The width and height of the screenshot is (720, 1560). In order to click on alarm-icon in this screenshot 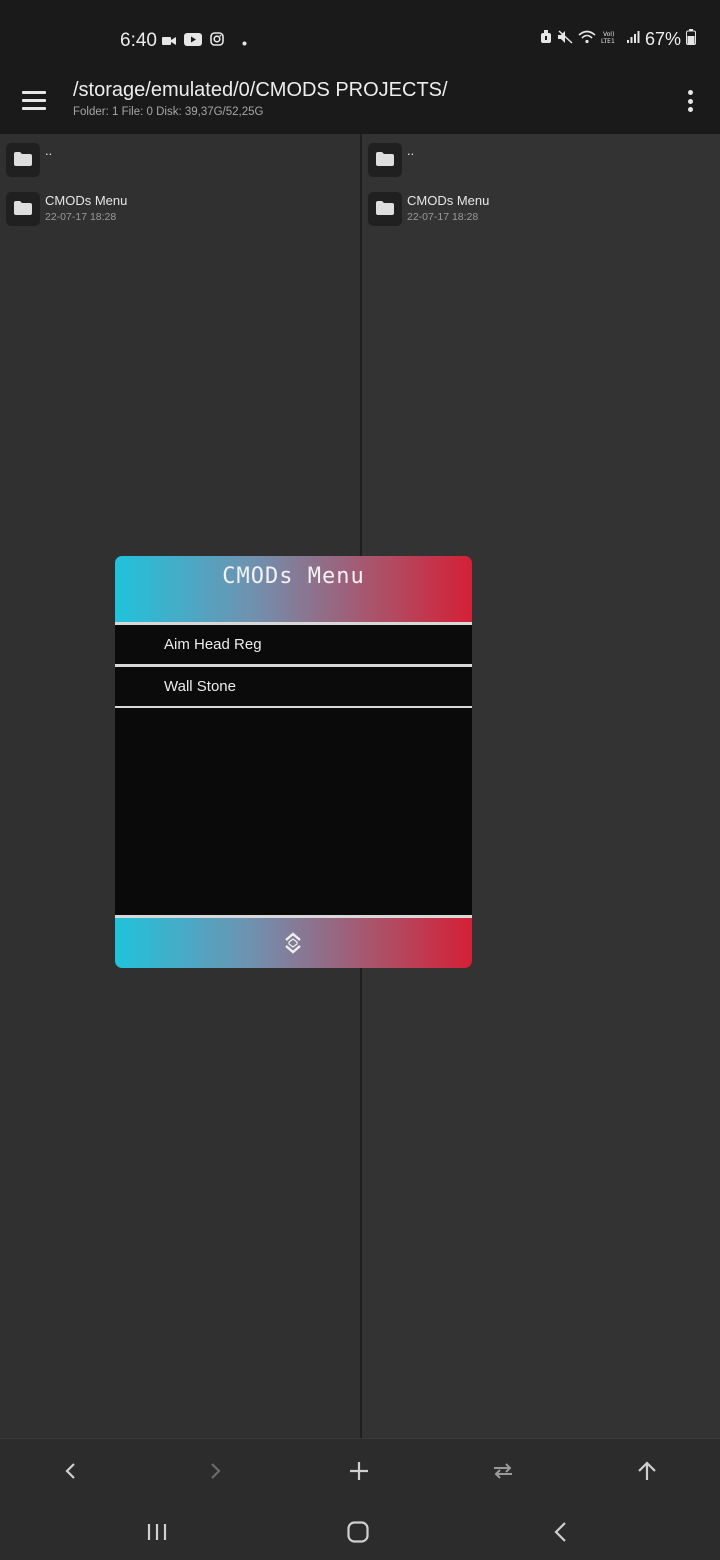, I will do `click(546, 39)`.